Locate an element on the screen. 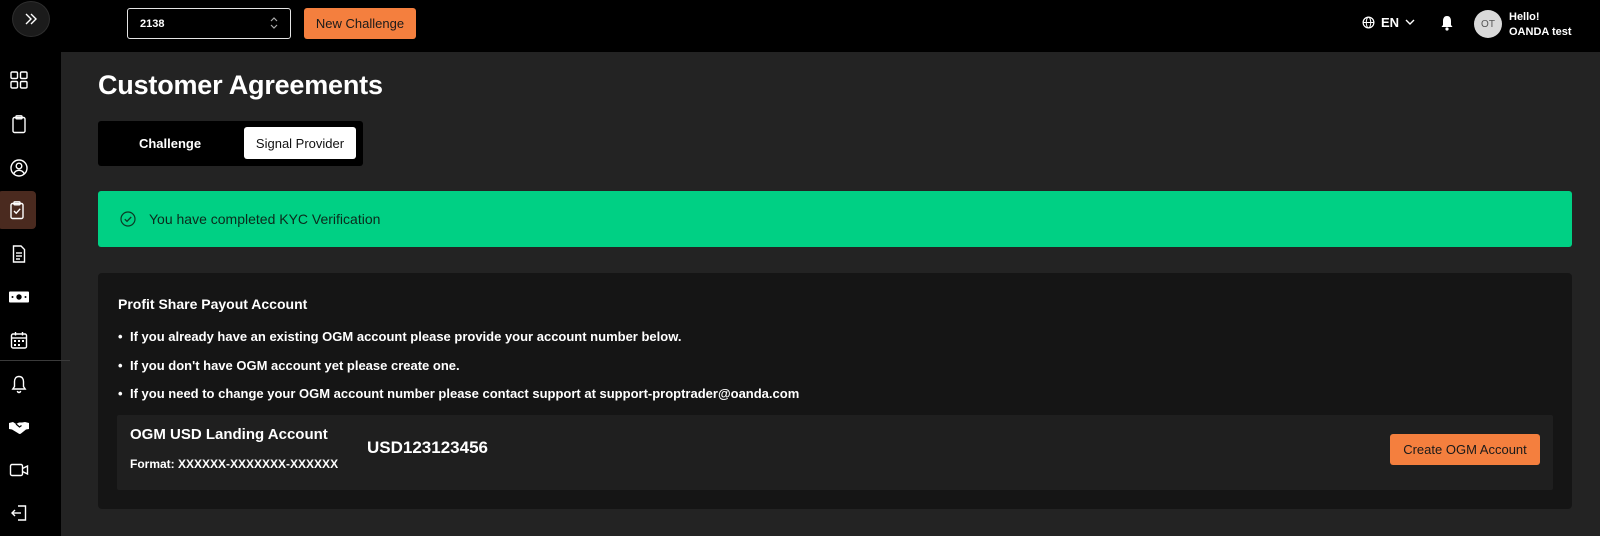 This screenshot has height=536, width=1600. new-challenge-button: New Challenge is located at coordinates (360, 23).